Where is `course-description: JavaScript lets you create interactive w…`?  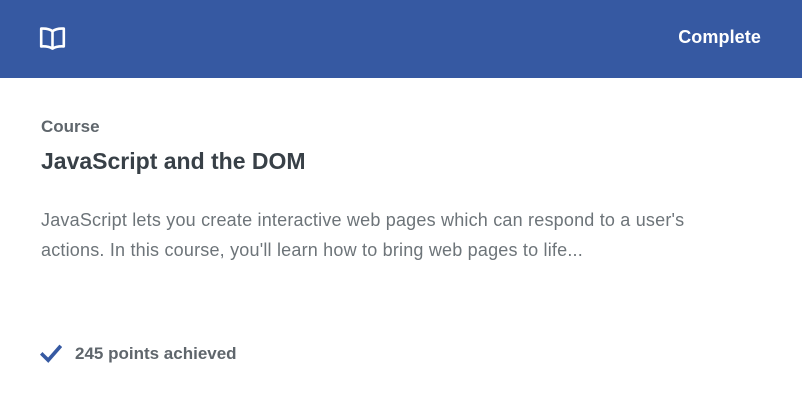 course-description: JavaScript lets you create interactive w… is located at coordinates (363, 235).